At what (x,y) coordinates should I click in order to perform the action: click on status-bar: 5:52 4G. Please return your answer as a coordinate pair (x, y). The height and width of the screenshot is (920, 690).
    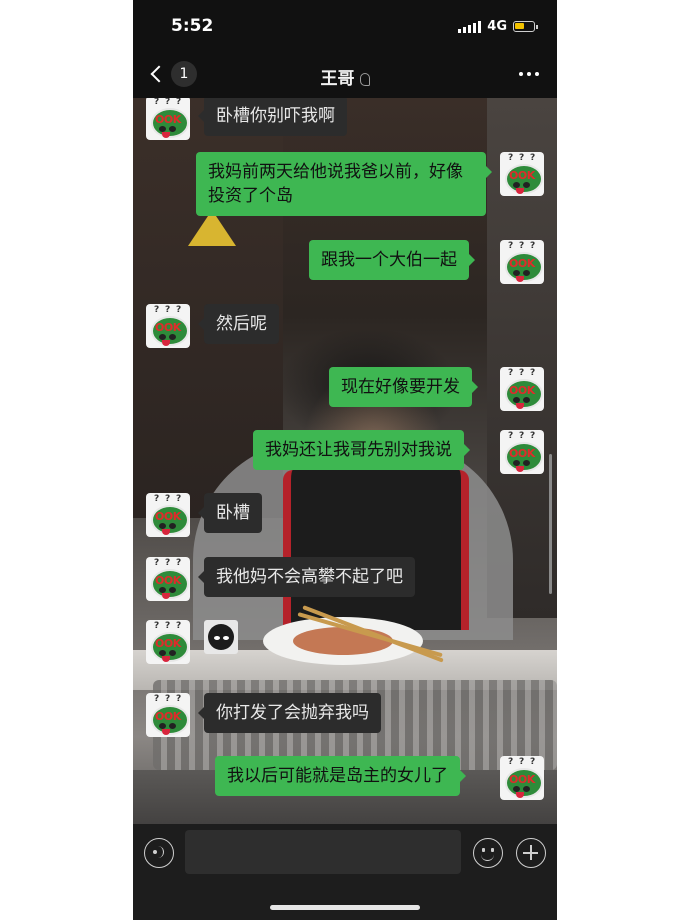
    Looking at the image, I should click on (345, 26).